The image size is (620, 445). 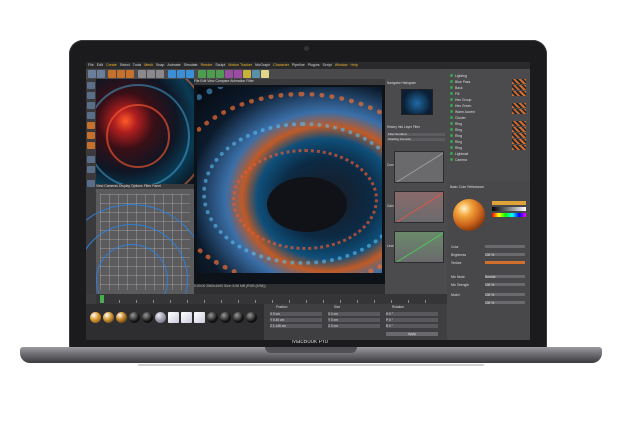 I want to click on object-row: Camera, so click(x=489, y=160).